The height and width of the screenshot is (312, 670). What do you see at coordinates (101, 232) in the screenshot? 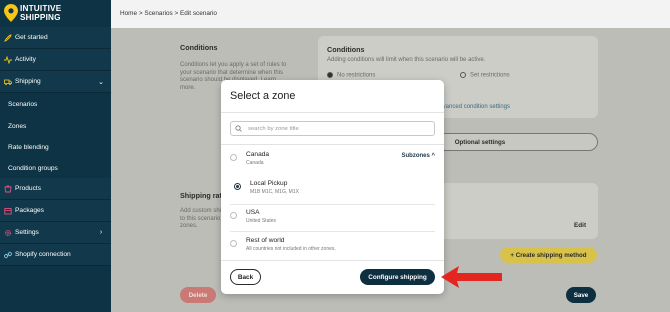
I see `chevron-right-icon: ›` at bounding box center [101, 232].